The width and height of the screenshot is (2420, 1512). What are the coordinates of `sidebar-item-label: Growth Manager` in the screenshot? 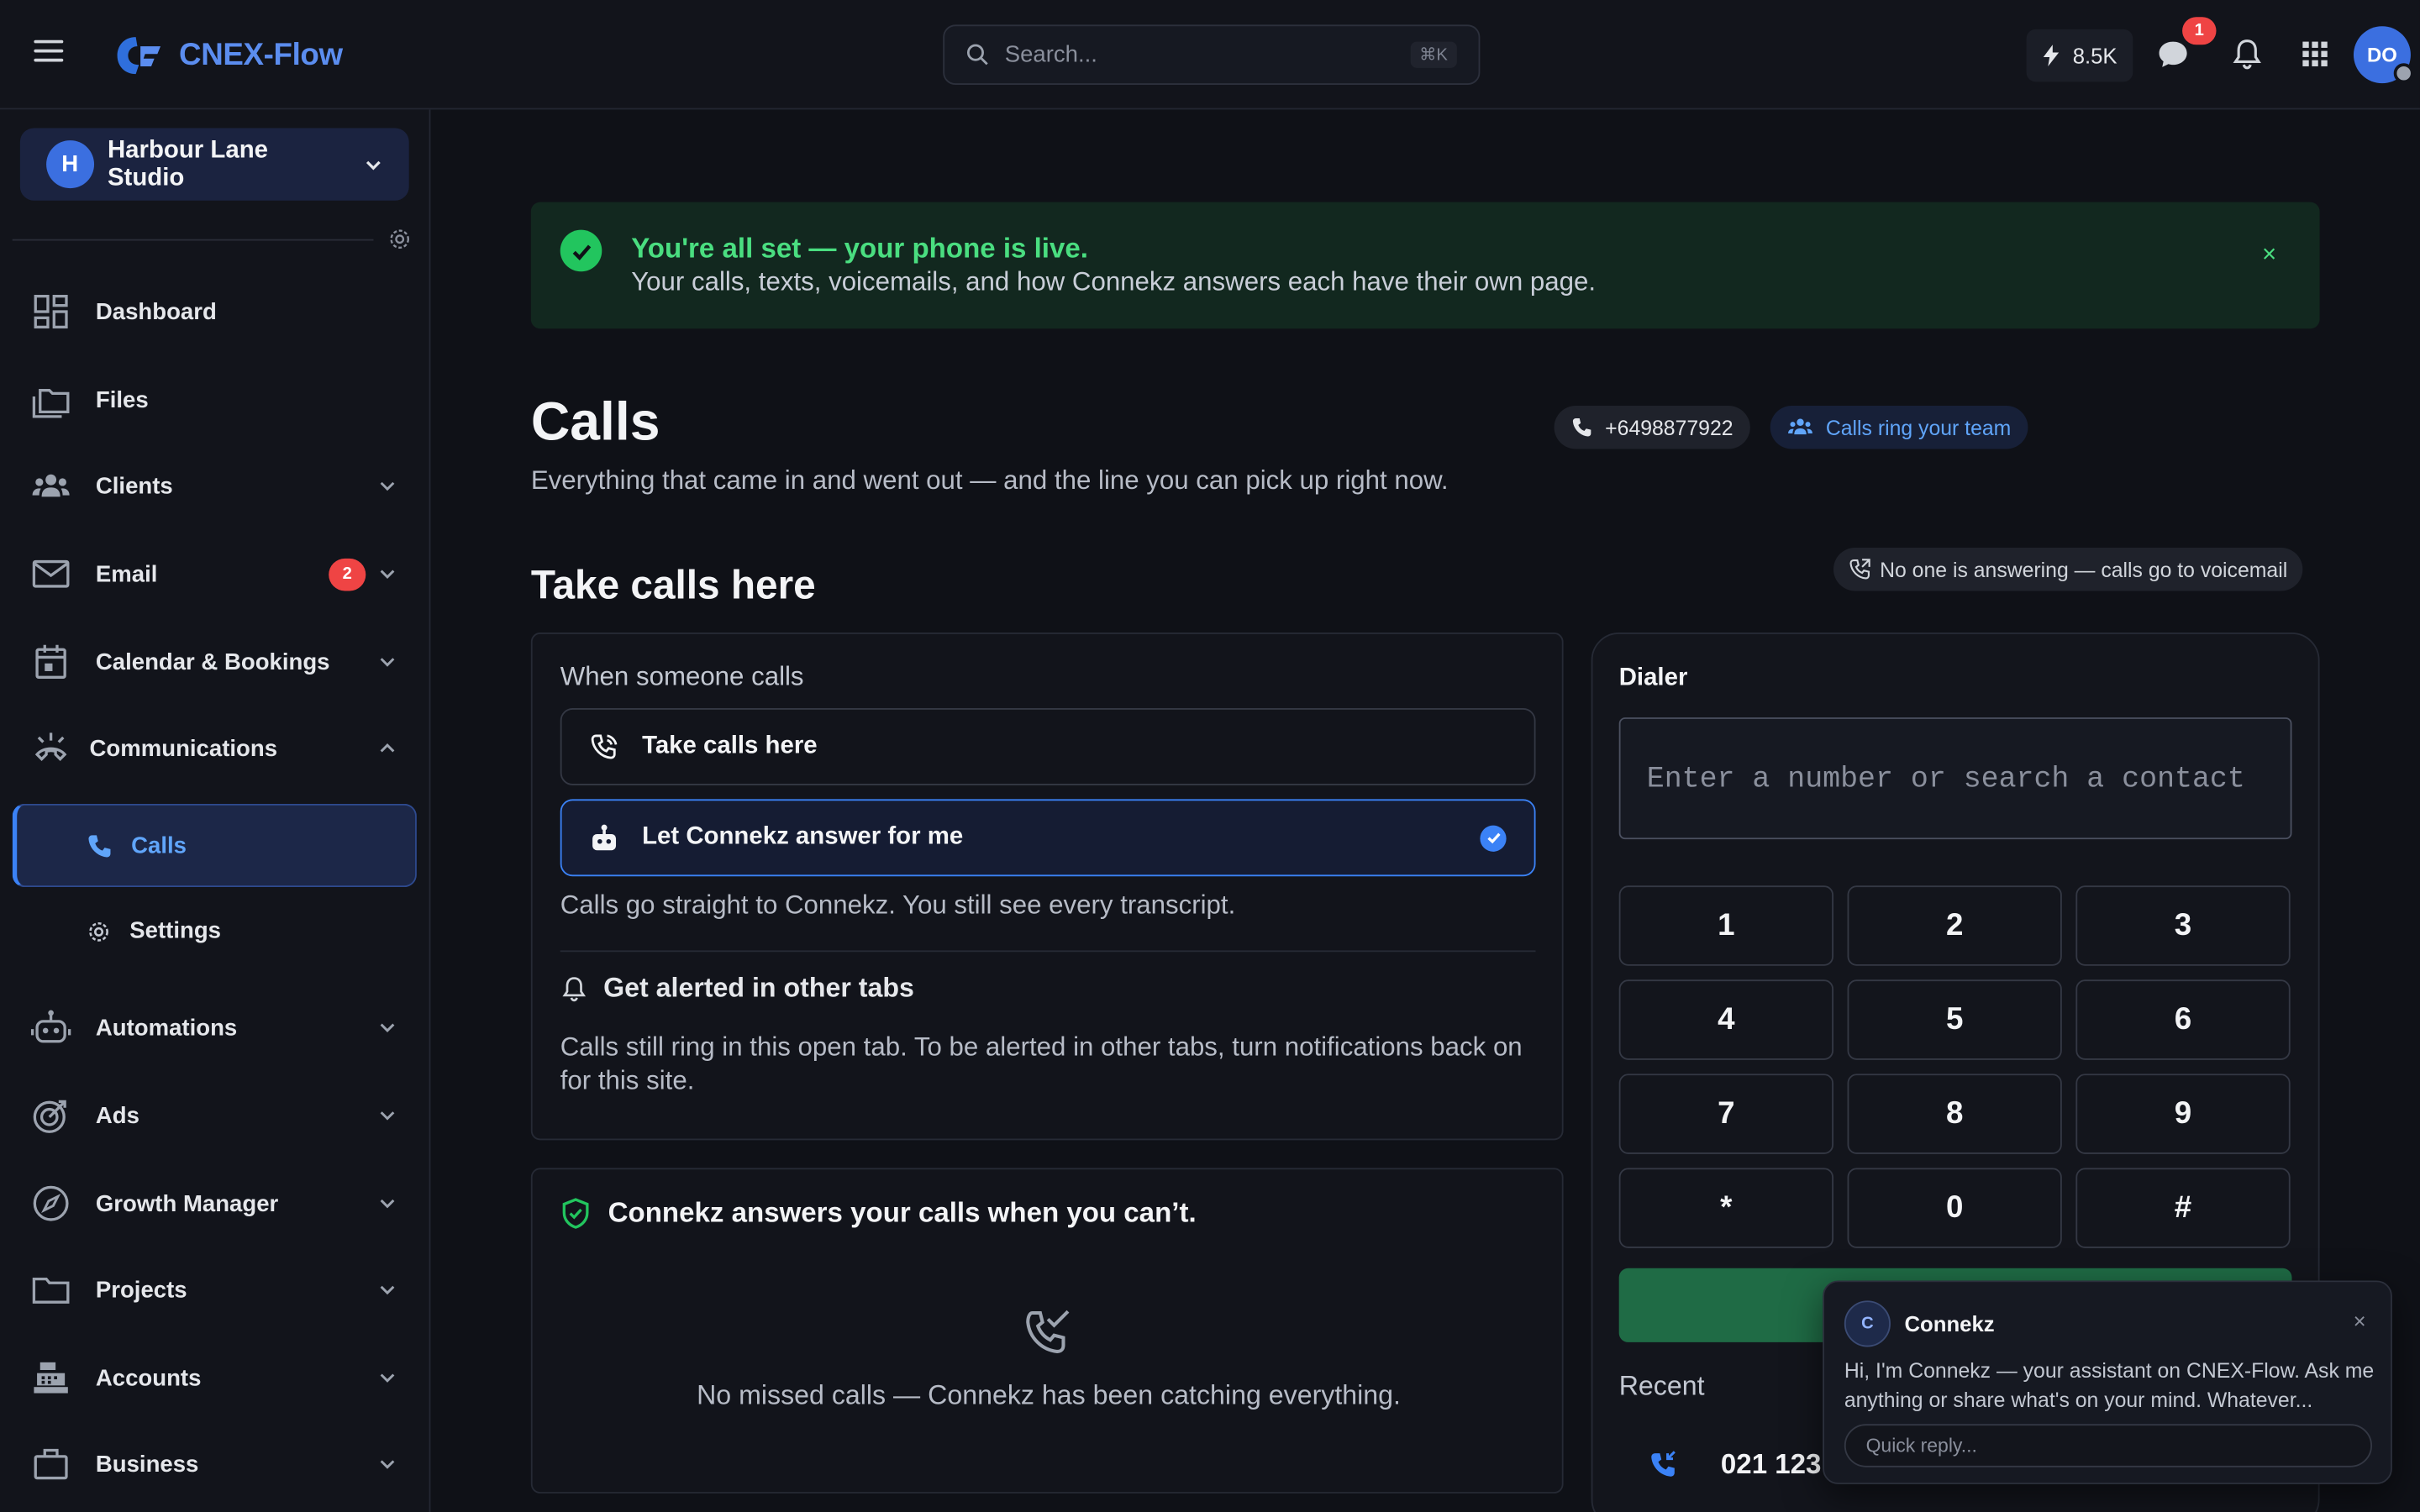 It's located at (187, 1203).